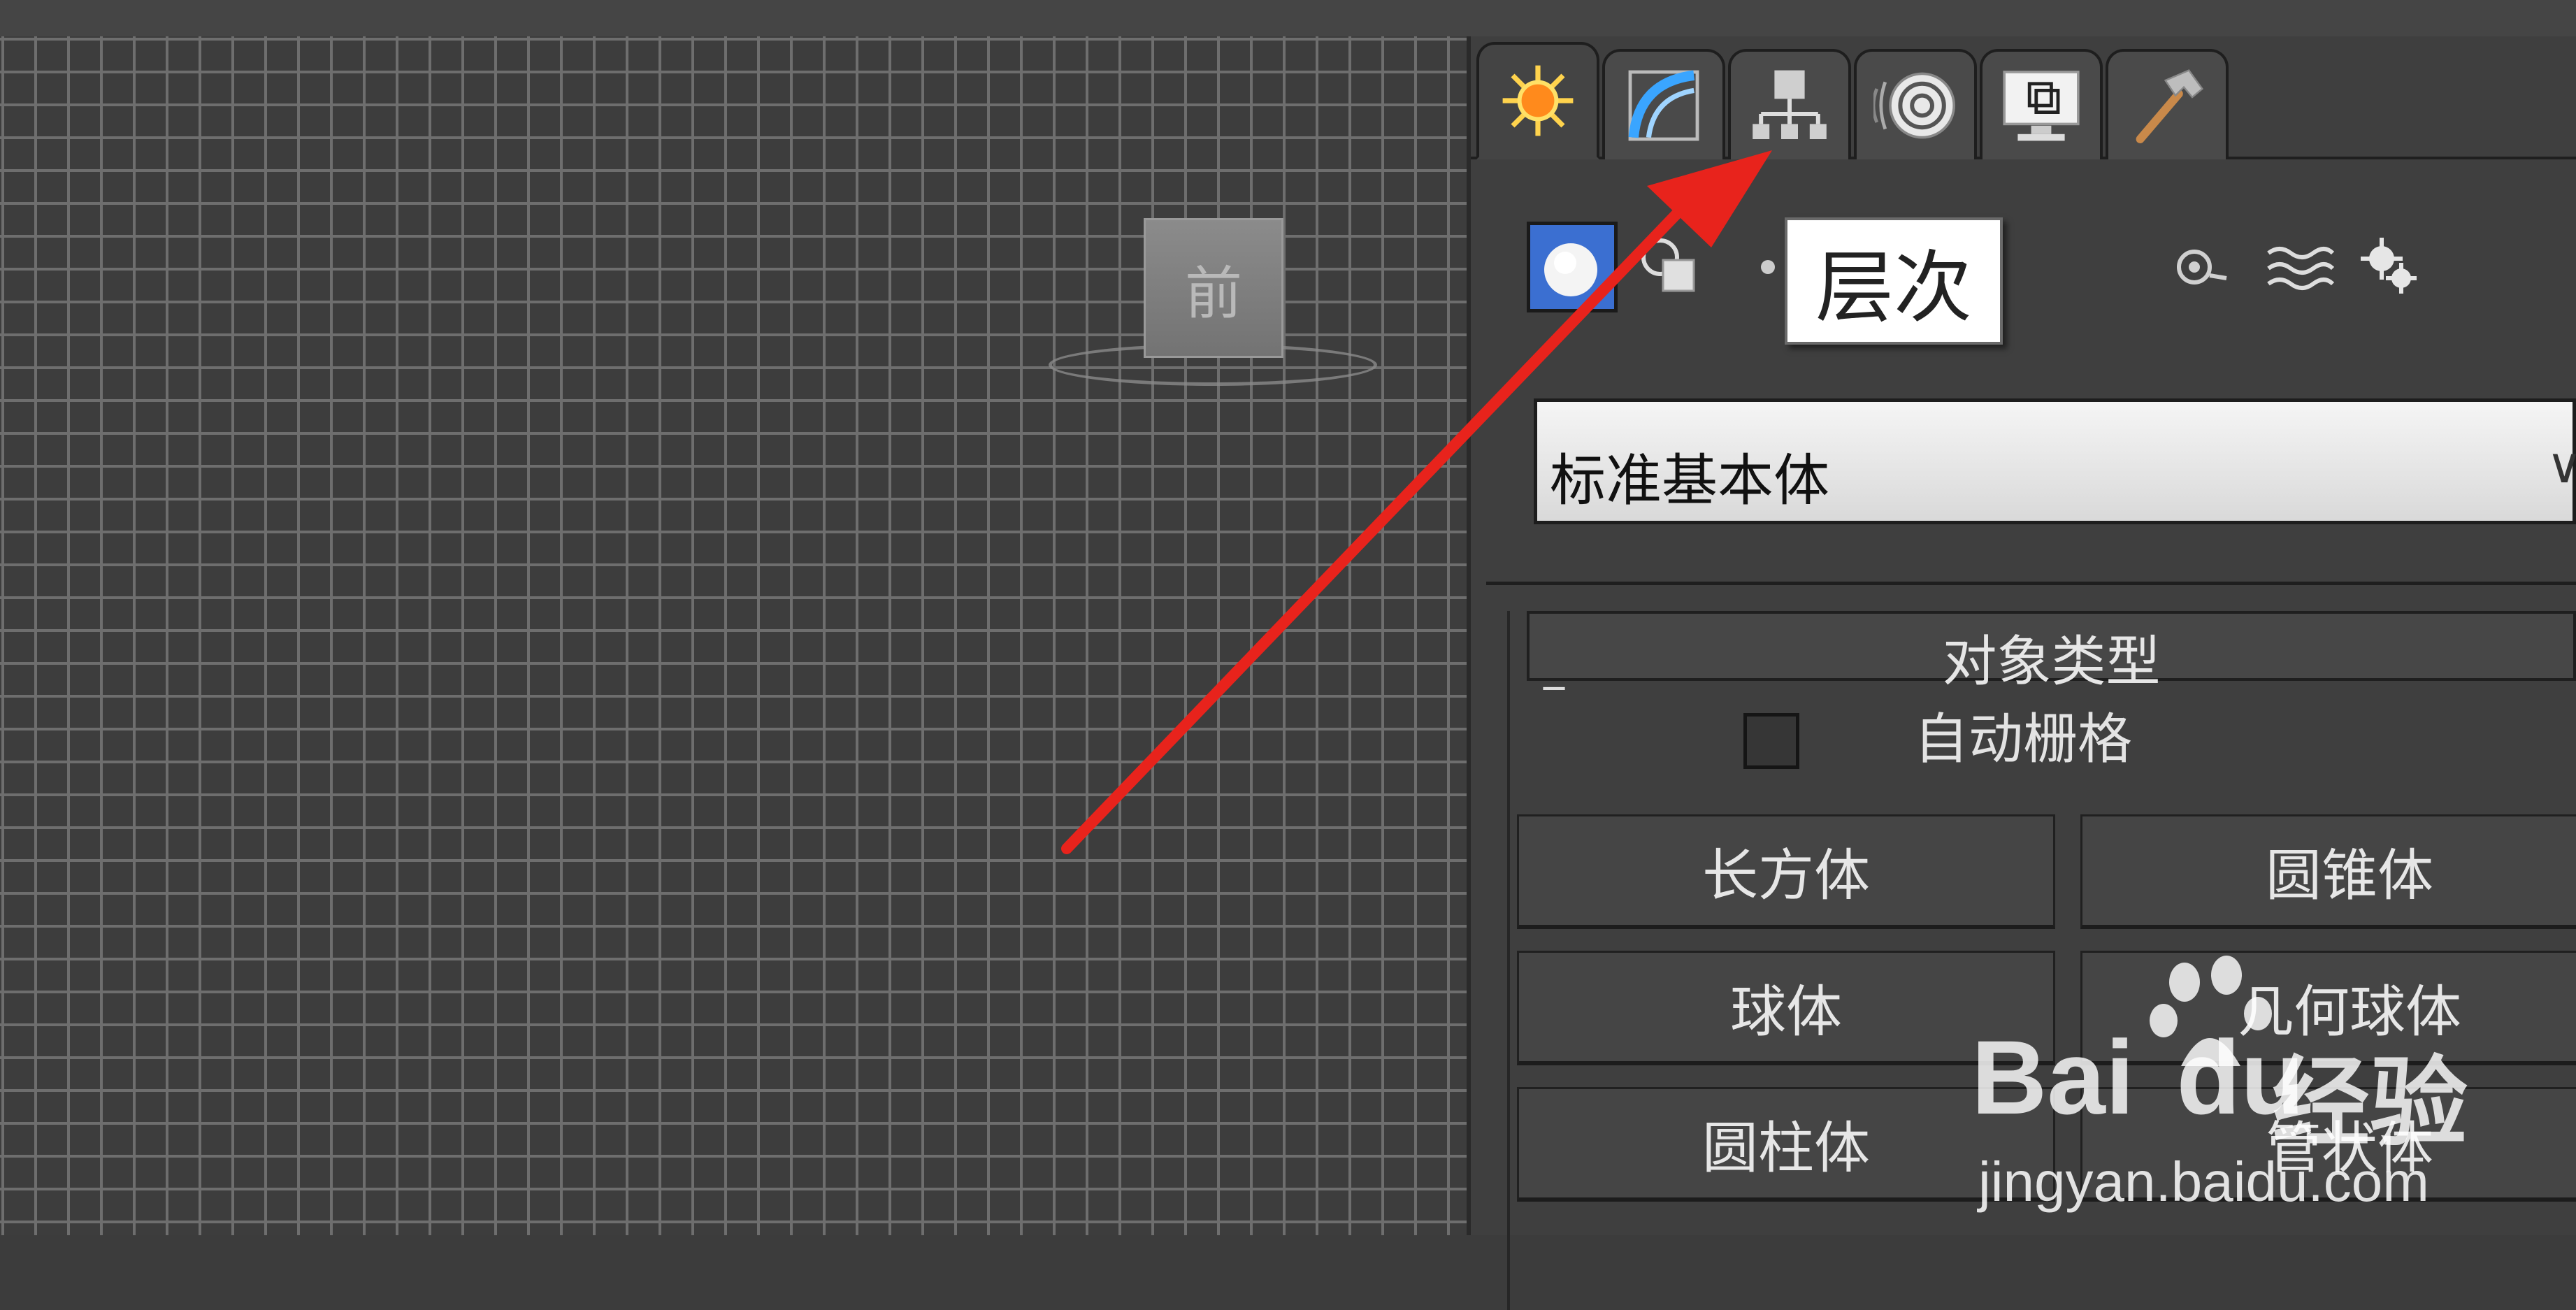 The width and height of the screenshot is (2576, 1310). What do you see at coordinates (1786, 1144) in the screenshot?
I see `cylinder-button: 圆柱体` at bounding box center [1786, 1144].